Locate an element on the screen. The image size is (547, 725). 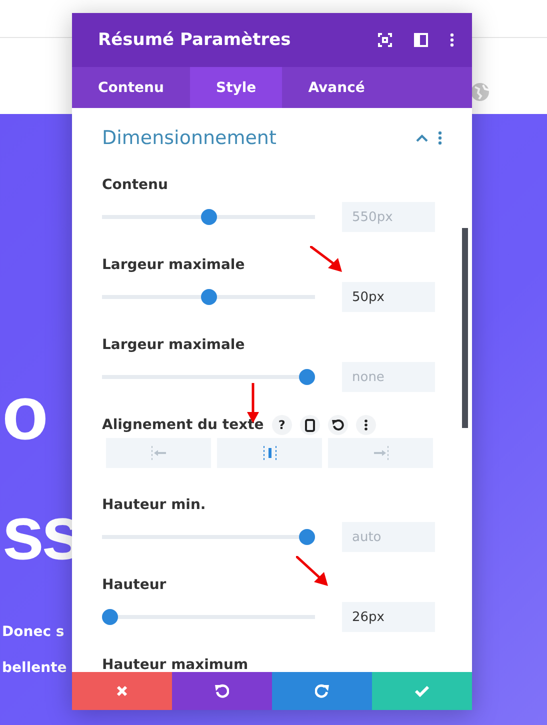
help-button: ? is located at coordinates (282, 425).